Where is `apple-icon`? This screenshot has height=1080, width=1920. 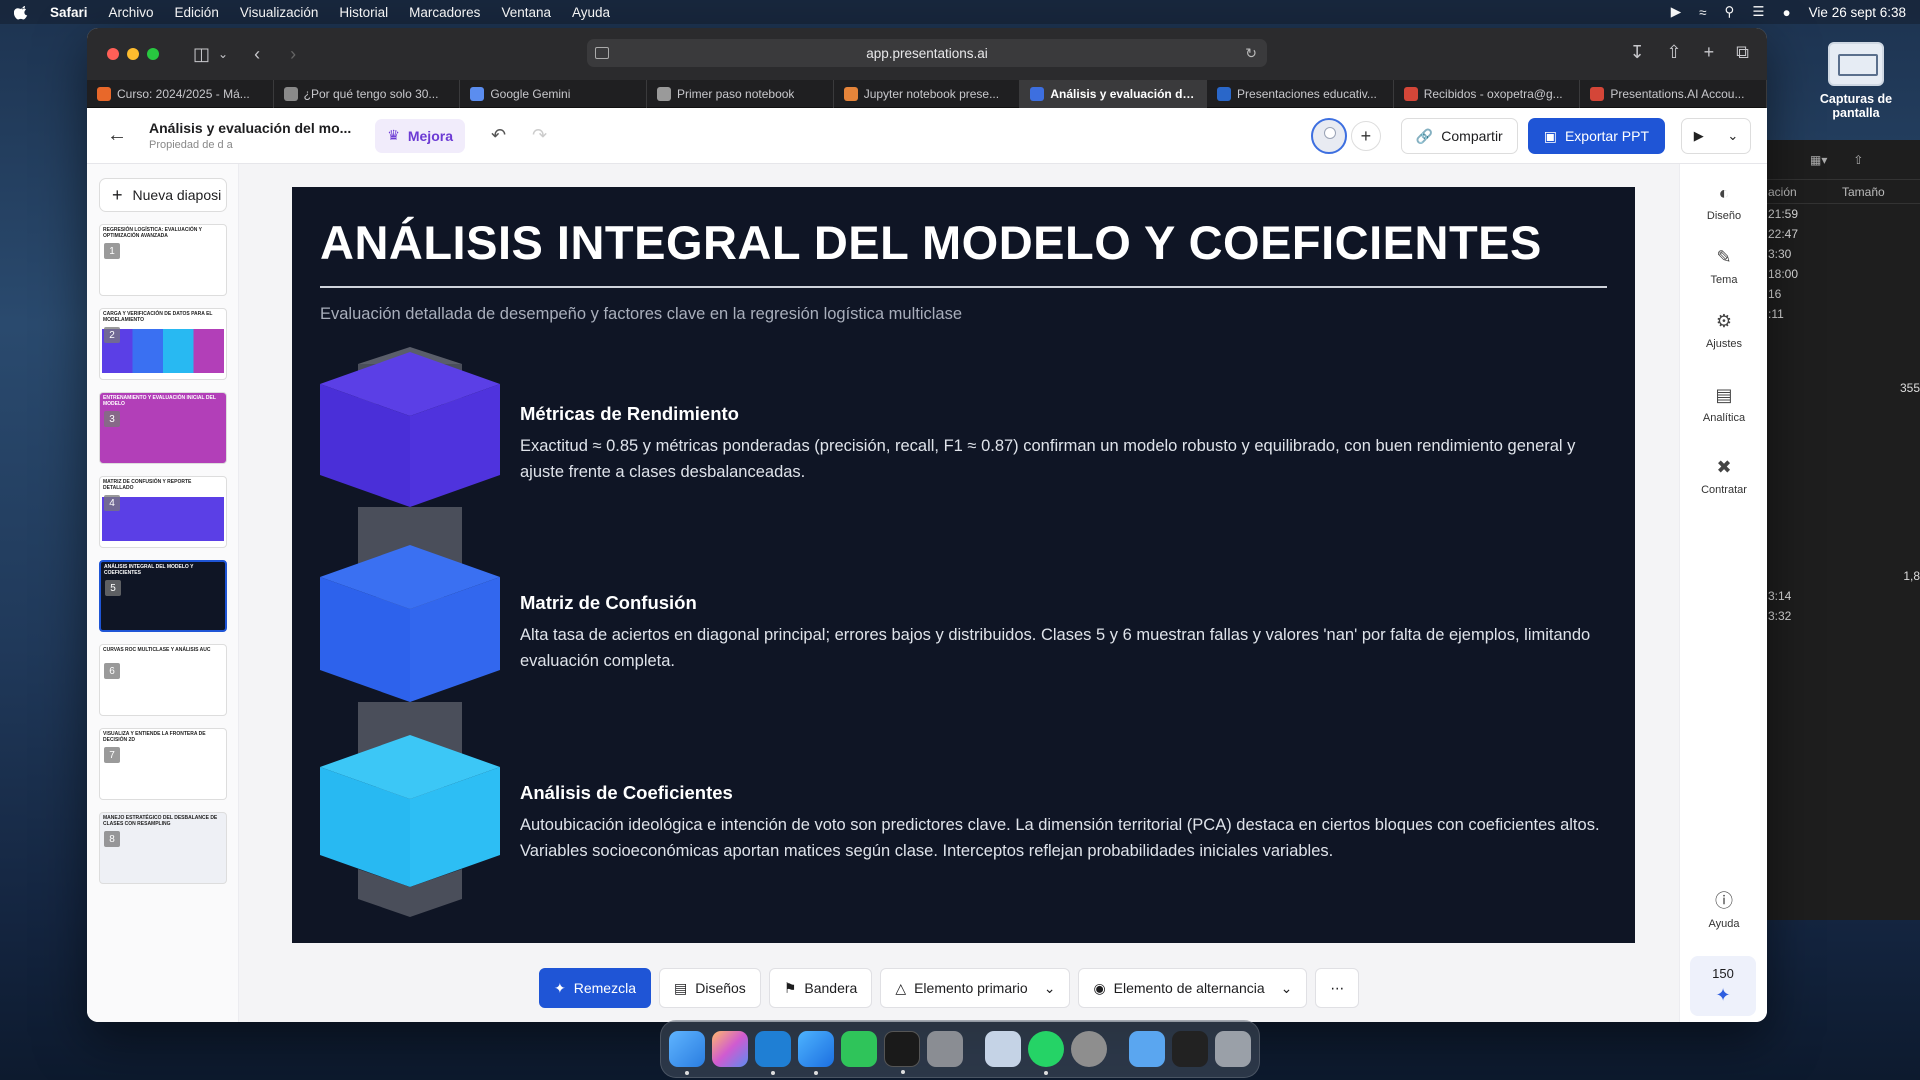
apple-icon is located at coordinates (22, 12).